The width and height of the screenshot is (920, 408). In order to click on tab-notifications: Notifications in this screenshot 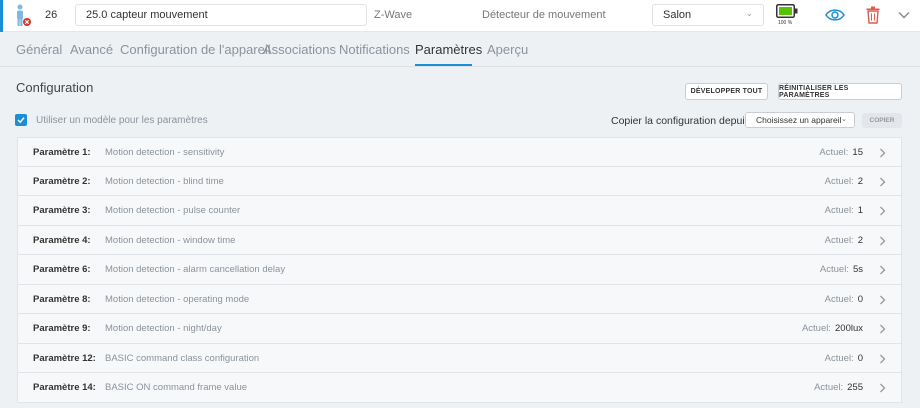, I will do `click(374, 49)`.